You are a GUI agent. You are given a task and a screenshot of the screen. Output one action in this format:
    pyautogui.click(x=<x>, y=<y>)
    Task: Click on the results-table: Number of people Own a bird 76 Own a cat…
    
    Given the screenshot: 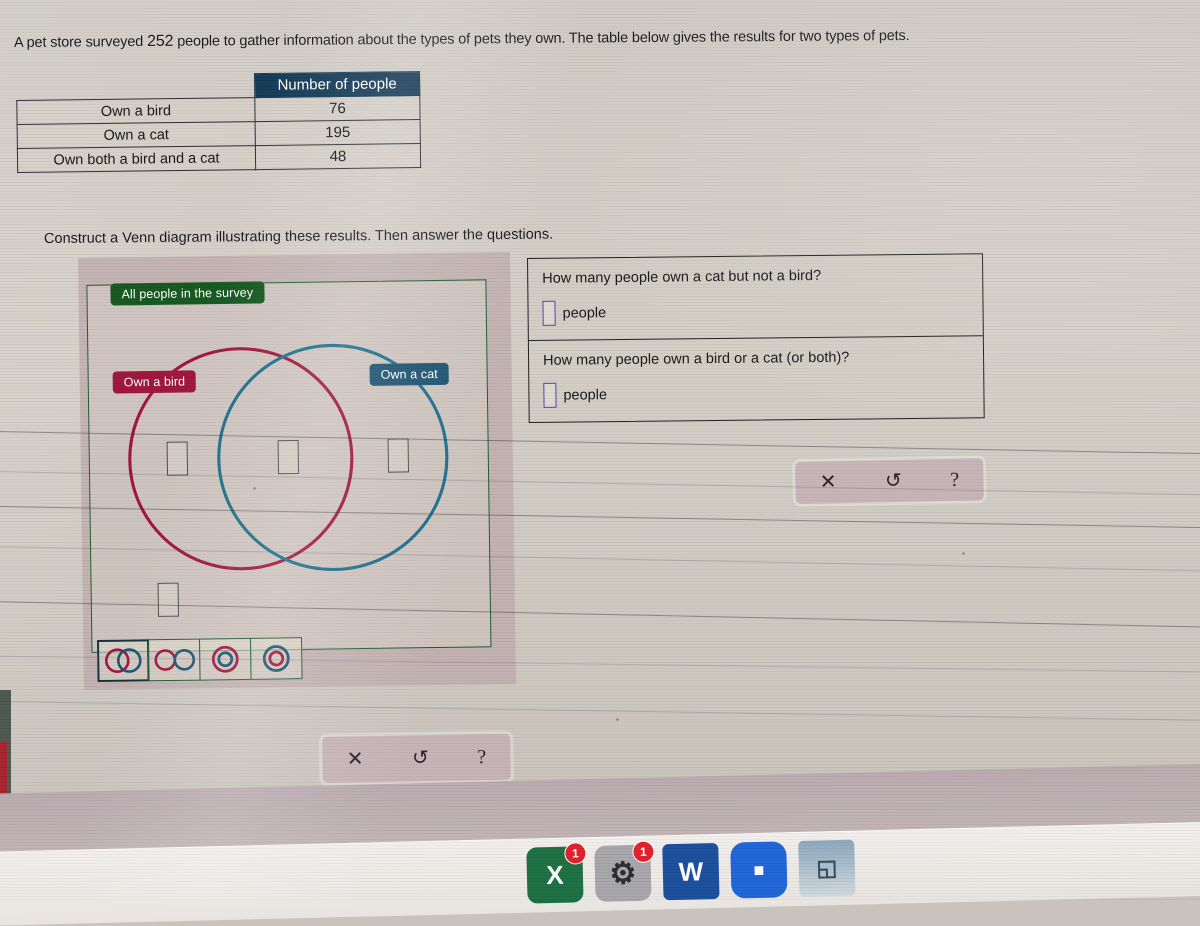 What is the action you would take?
    pyautogui.click(x=218, y=122)
    